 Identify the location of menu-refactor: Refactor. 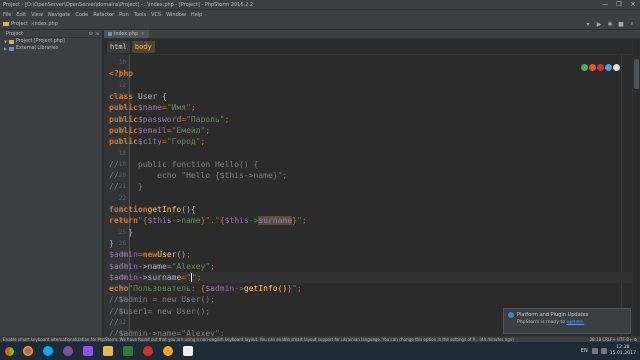
(103, 15).